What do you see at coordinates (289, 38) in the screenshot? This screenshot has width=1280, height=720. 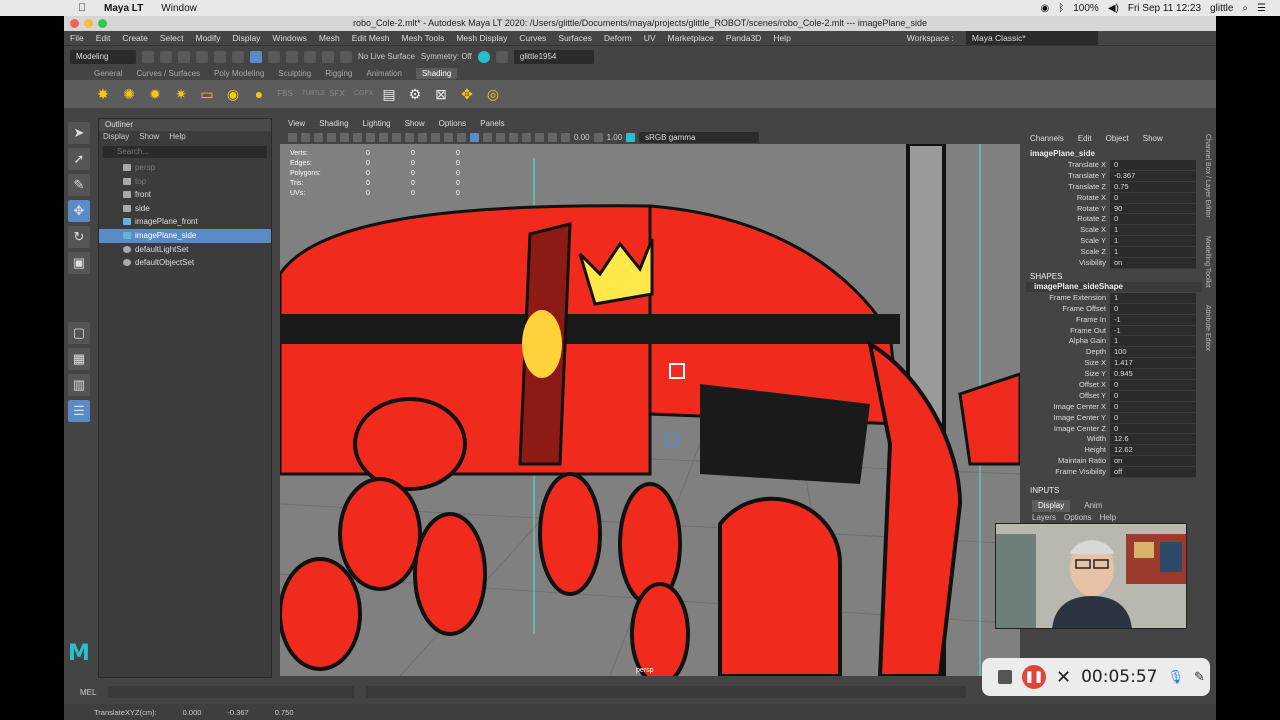 I see `menu-windows: Windows` at bounding box center [289, 38].